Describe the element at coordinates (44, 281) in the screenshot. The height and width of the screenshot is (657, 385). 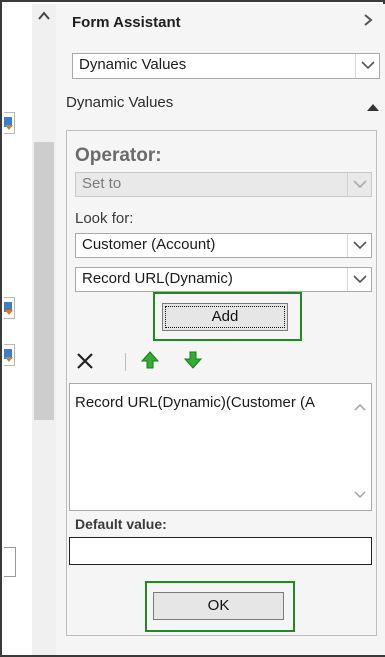
I see `scrollbar-thumb` at that location.